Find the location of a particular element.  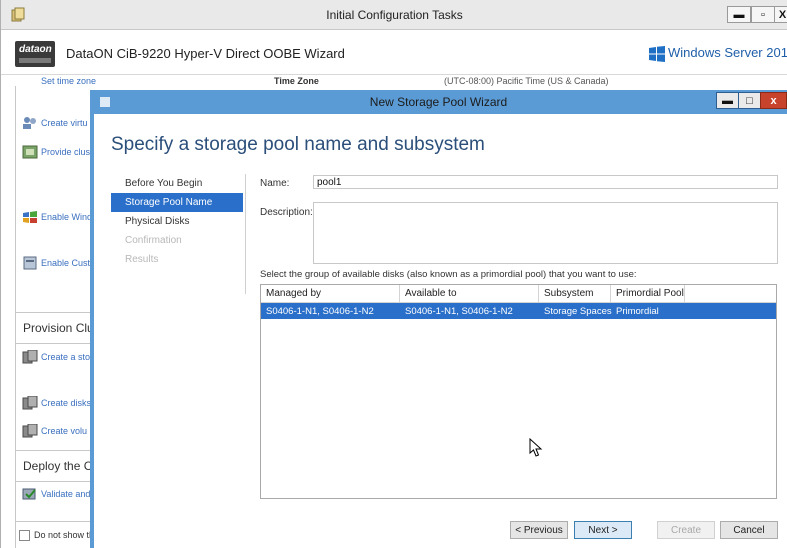

dataon-logo: dataon is located at coordinates (35, 54).